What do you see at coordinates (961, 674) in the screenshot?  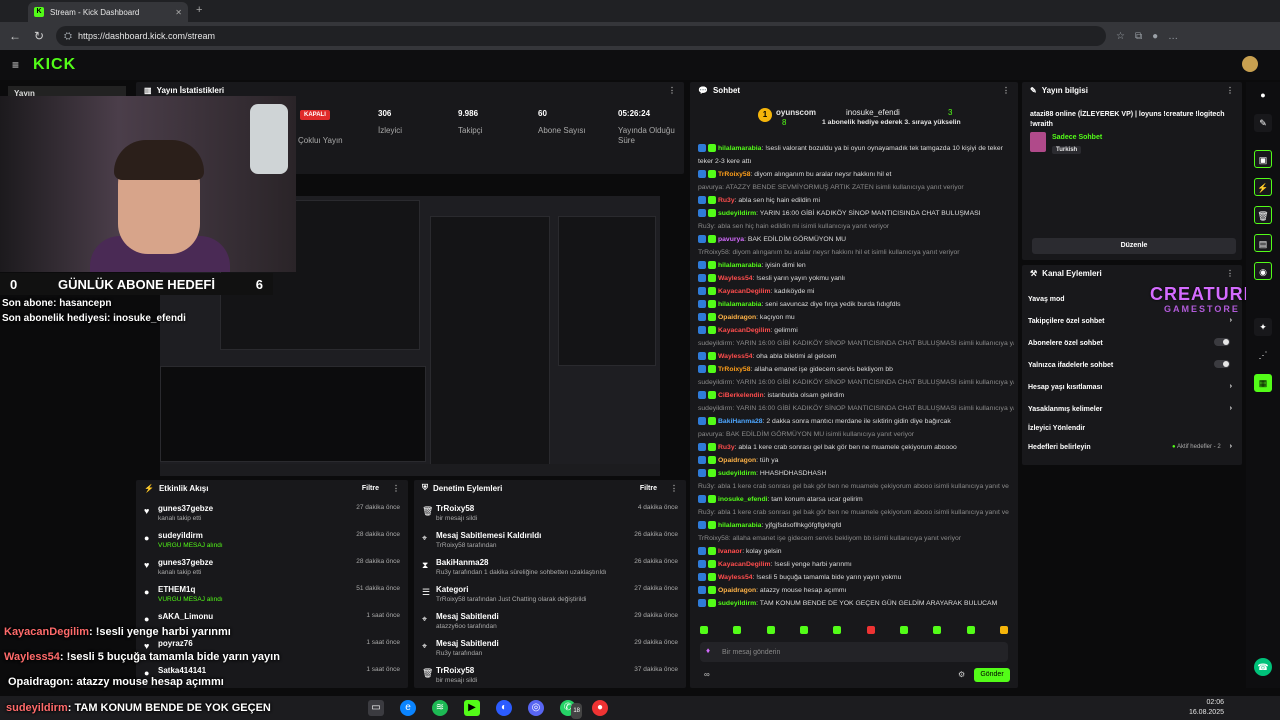 I see `chat-gear-icon: ⚙` at bounding box center [961, 674].